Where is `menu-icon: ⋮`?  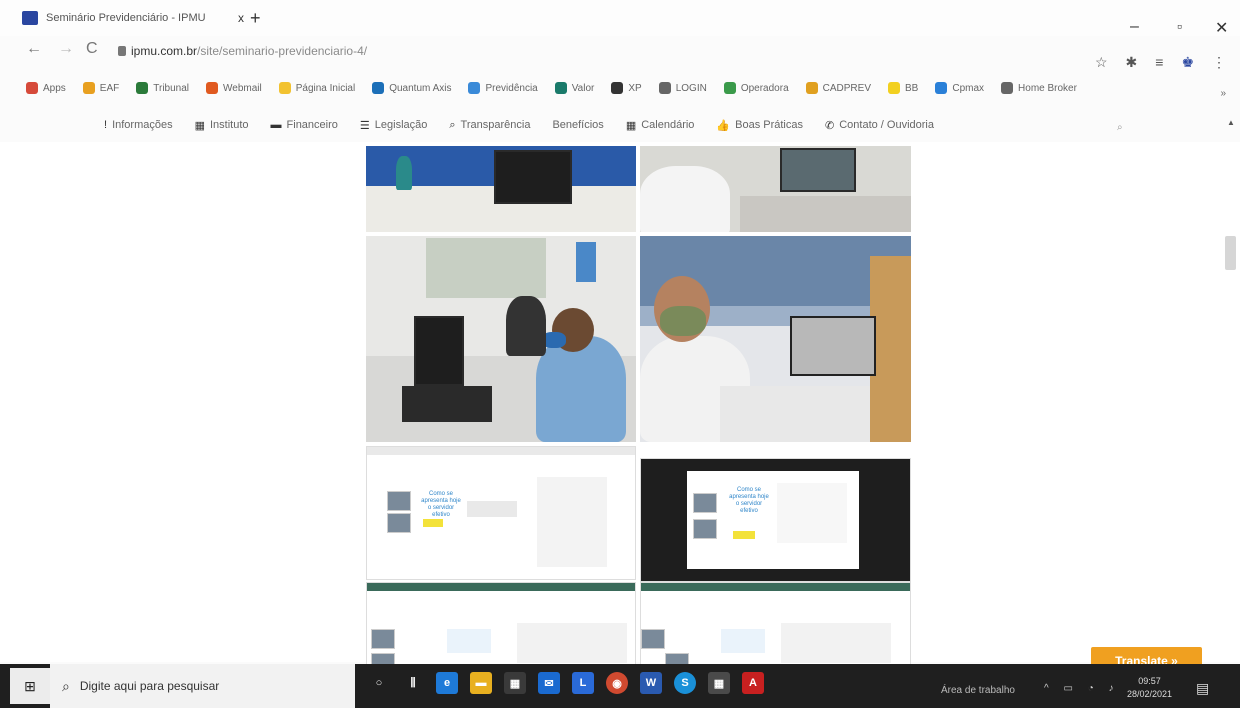
menu-icon: ⋮ is located at coordinates (1219, 62).